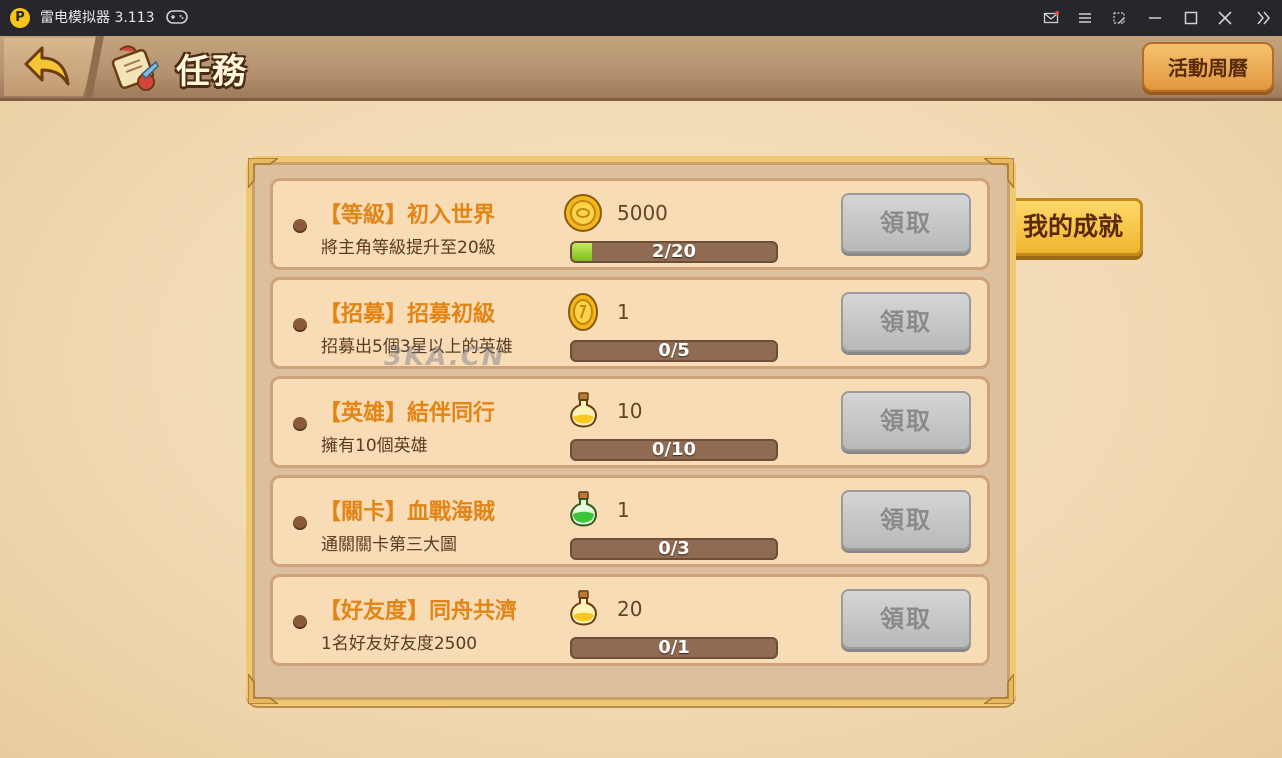 This screenshot has height=758, width=1282. What do you see at coordinates (1073, 227) in the screenshot?
I see `my-achievements-button: 我的成就` at bounding box center [1073, 227].